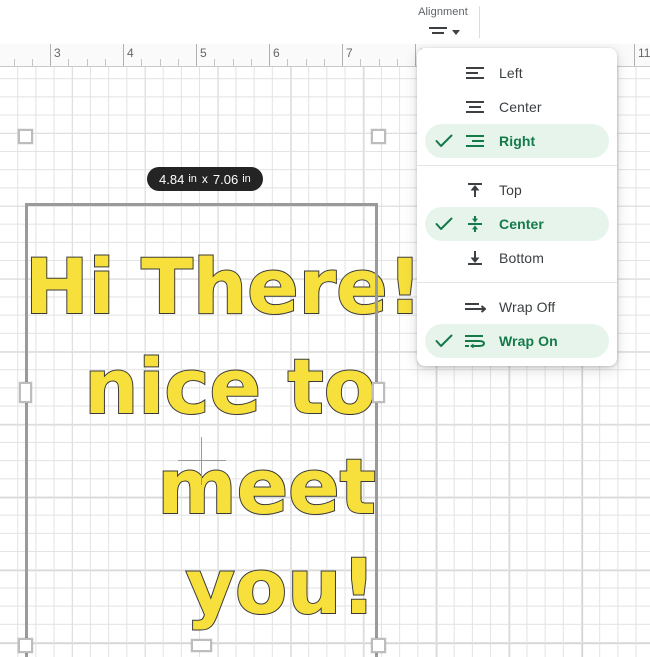 This screenshot has height=657, width=650. What do you see at coordinates (644, 53) in the screenshot?
I see `ruler-tick-label: 11` at bounding box center [644, 53].